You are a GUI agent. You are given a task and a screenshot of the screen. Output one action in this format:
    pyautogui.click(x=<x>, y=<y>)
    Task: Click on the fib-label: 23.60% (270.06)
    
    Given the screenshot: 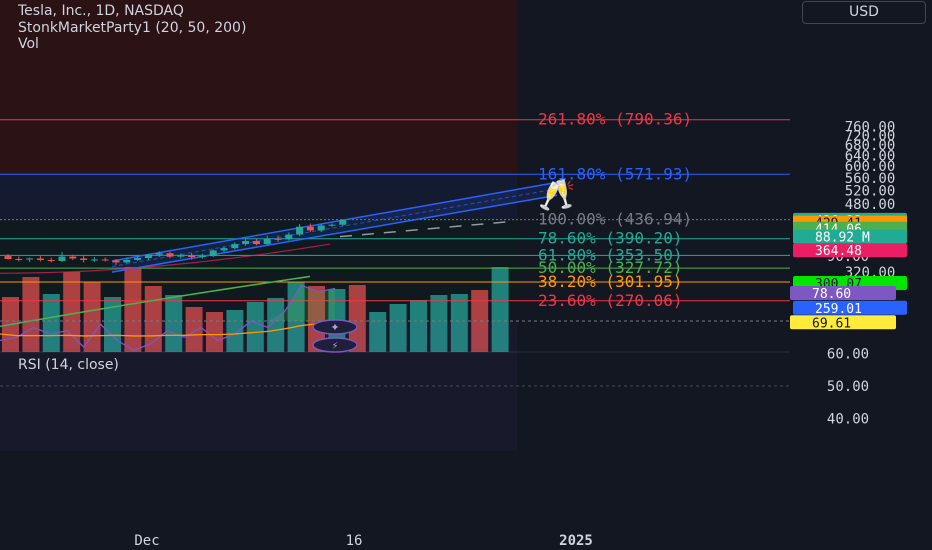 What is the action you would take?
    pyautogui.click(x=610, y=300)
    